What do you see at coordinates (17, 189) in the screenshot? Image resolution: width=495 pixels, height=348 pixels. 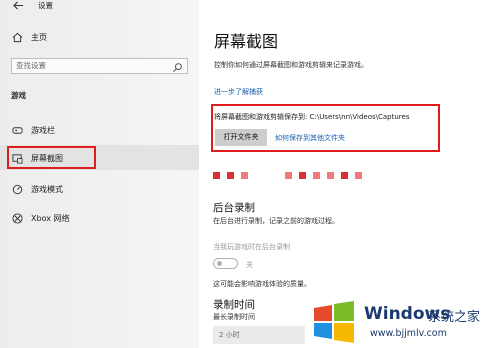 I see `game-mode-icon` at bounding box center [17, 189].